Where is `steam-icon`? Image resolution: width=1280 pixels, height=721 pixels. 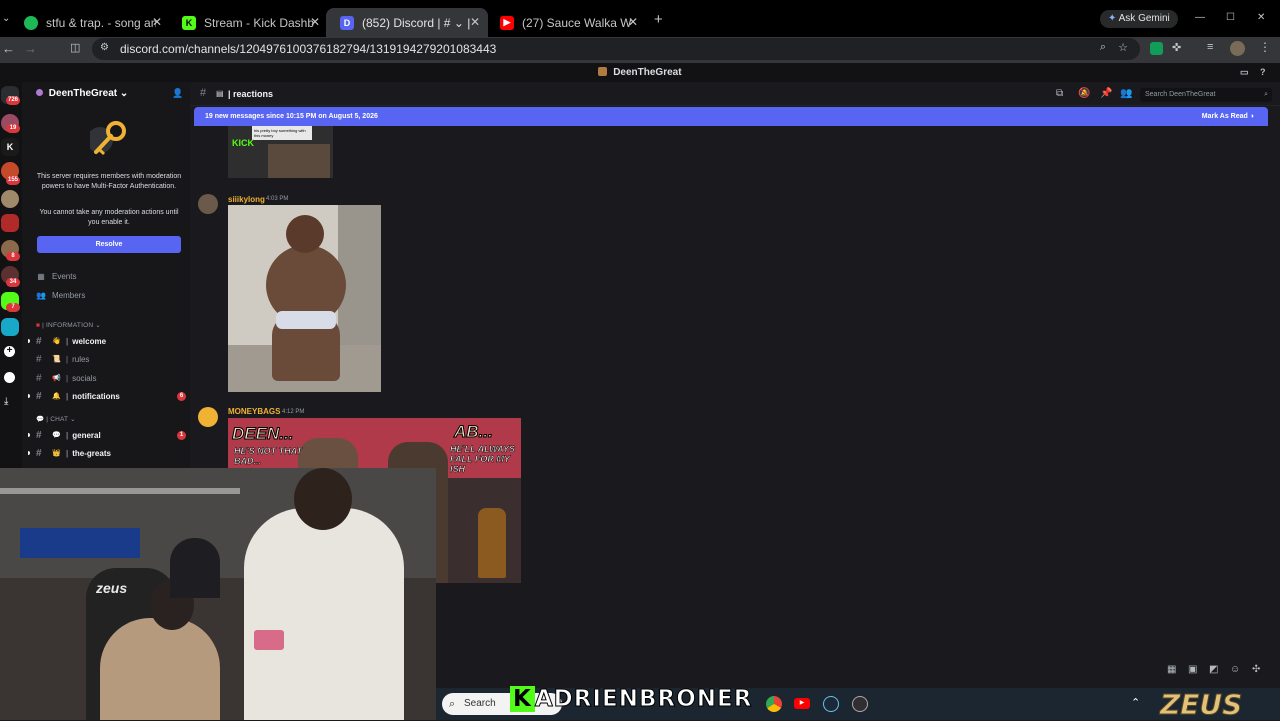
steam-icon is located at coordinates (831, 704).